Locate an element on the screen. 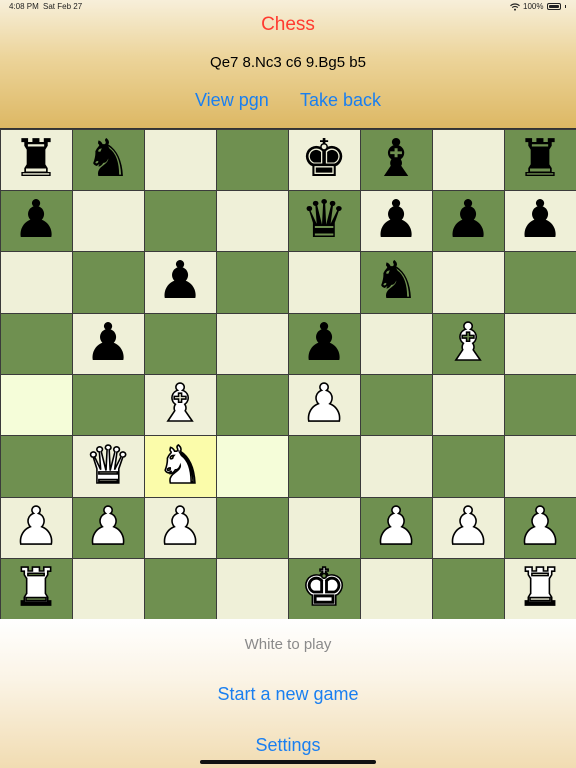 This screenshot has width=576, height=768. square-d4 is located at coordinates (252, 405).